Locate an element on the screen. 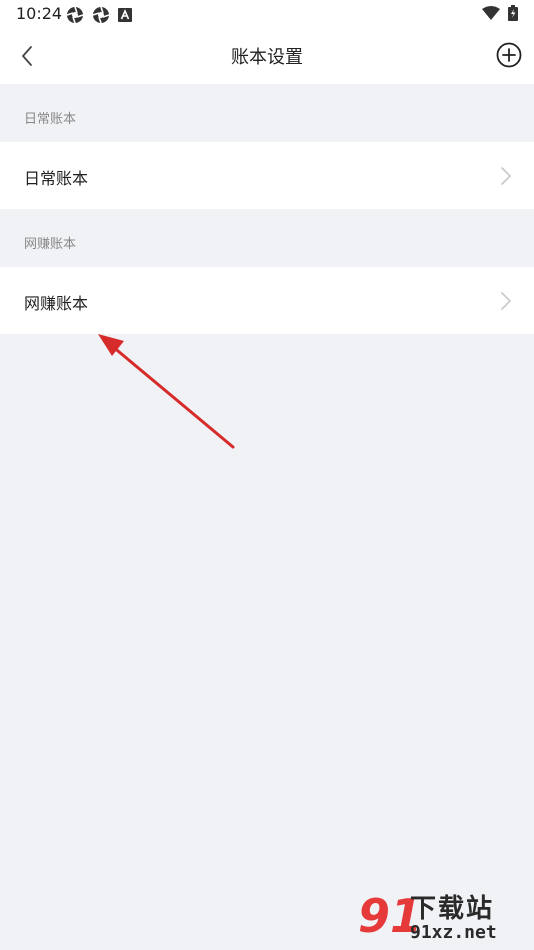 The width and height of the screenshot is (534, 950). list-item-online-ledger: 网赚账本 is located at coordinates (267, 300).